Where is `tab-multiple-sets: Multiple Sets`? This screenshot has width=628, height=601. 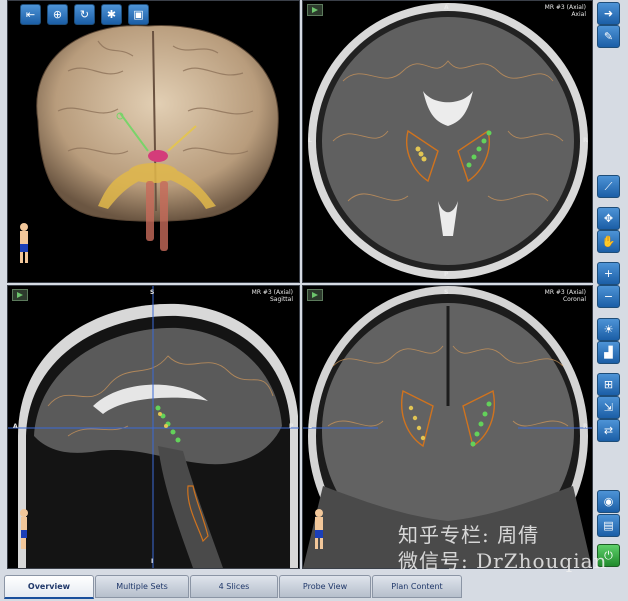 tab-multiple-sets: Multiple Sets is located at coordinates (142, 586).